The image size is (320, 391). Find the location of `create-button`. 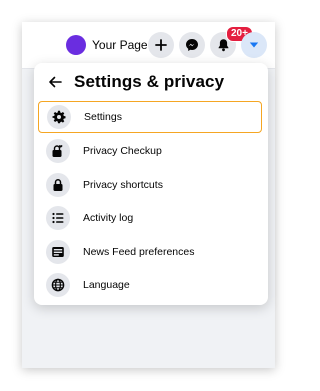

create-button is located at coordinates (161, 45).